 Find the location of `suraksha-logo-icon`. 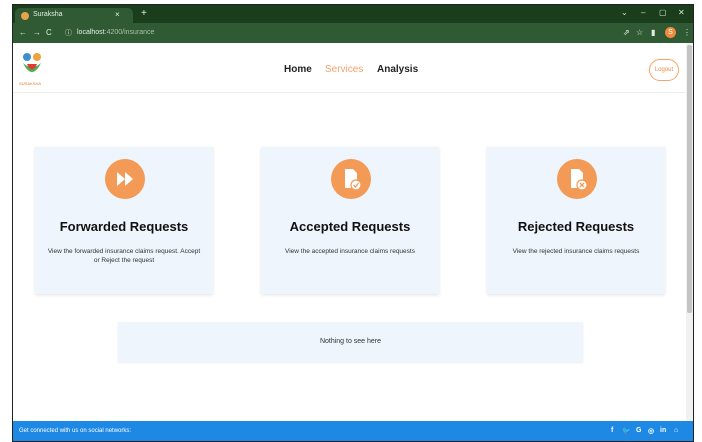

suraksha-logo-icon is located at coordinates (32, 66).